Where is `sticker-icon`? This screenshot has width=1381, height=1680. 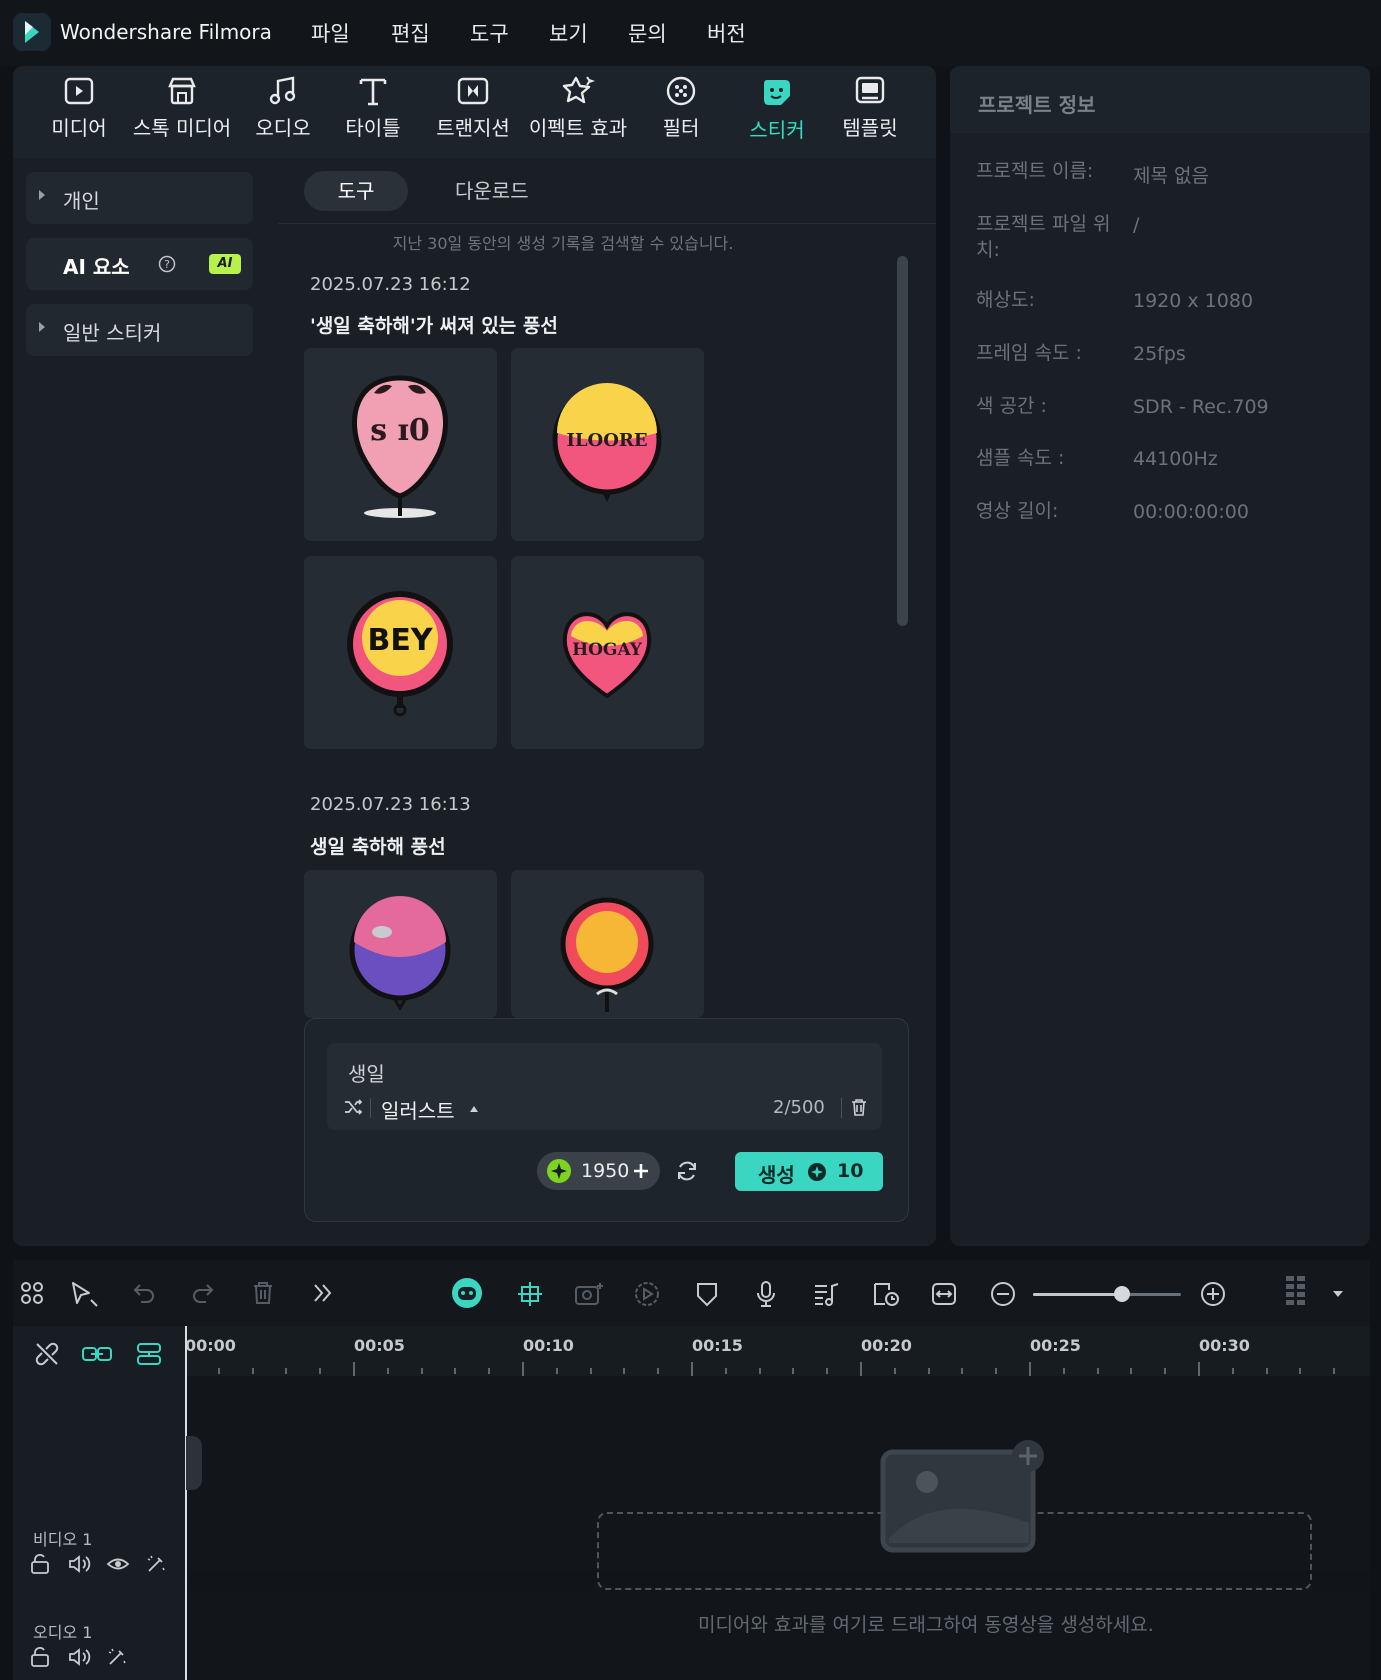 sticker-icon is located at coordinates (777, 92).